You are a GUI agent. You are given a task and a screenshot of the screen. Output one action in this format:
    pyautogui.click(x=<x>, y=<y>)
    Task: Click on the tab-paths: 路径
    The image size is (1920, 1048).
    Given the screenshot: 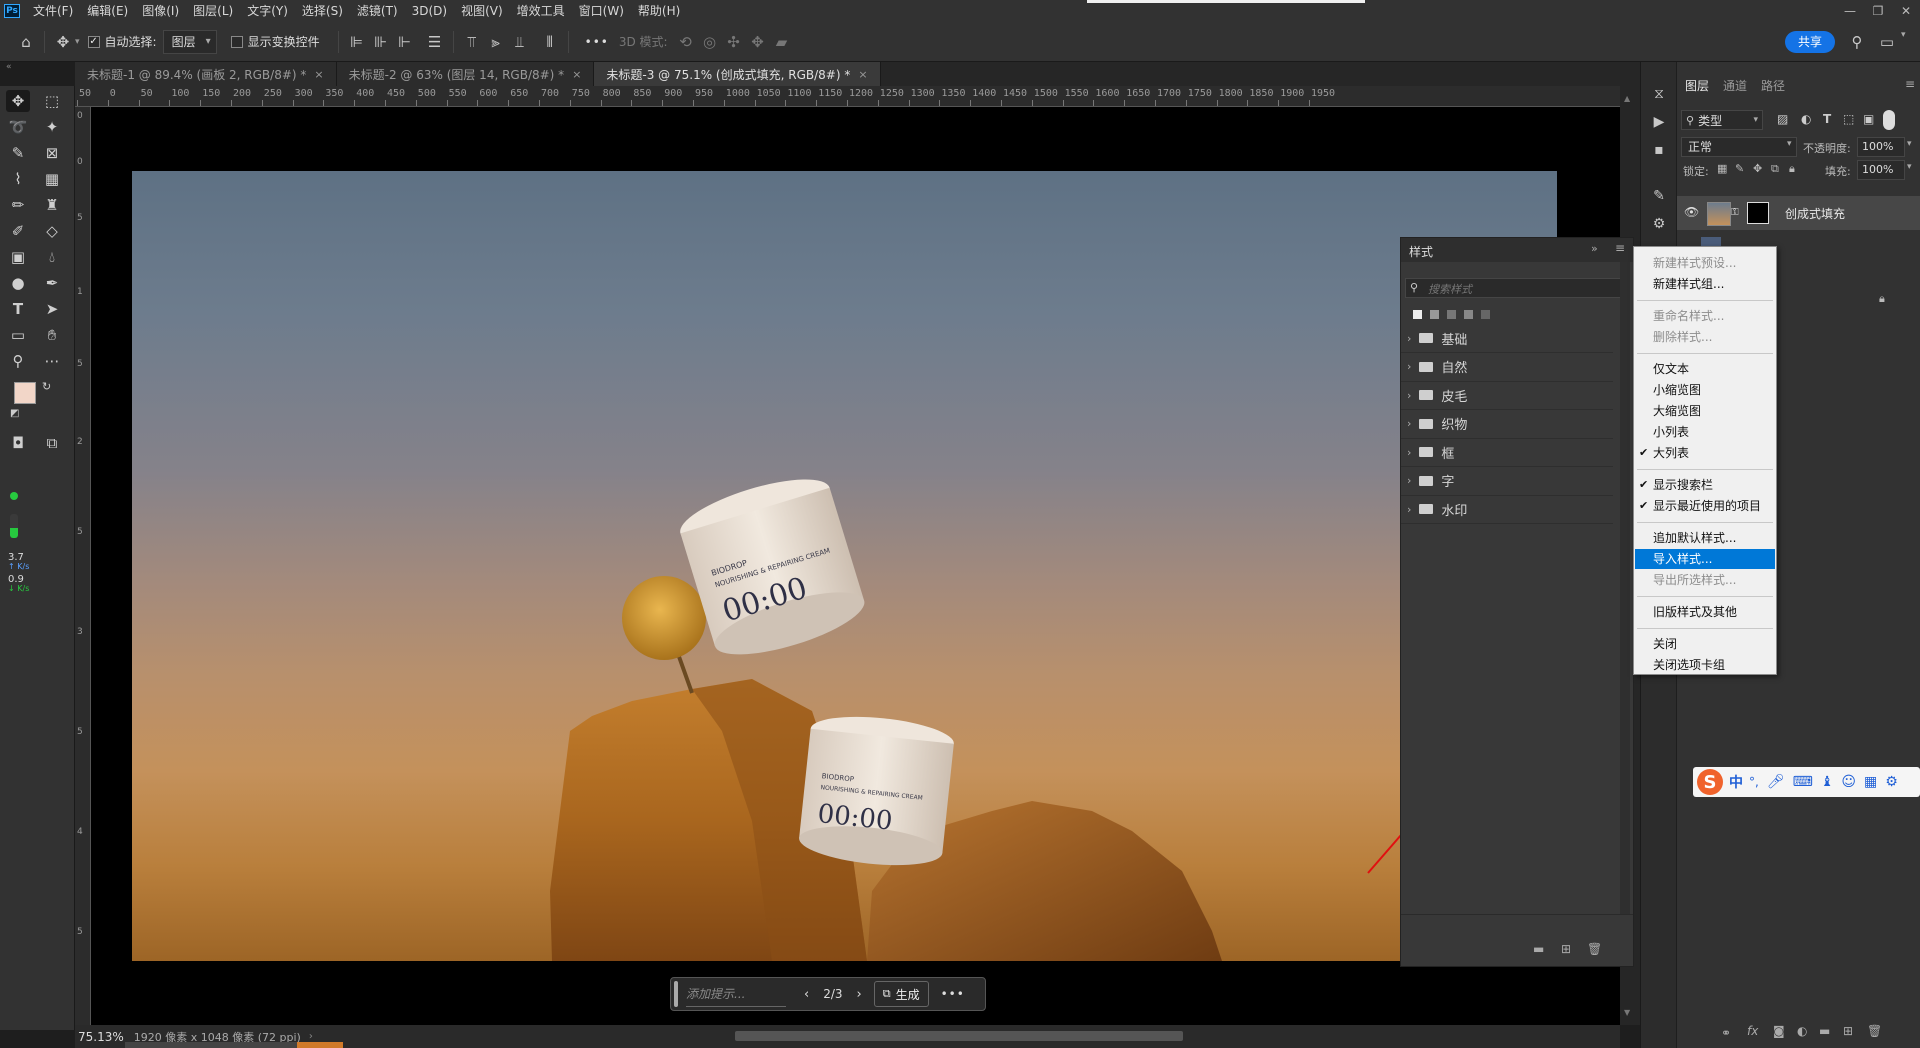 What is the action you would take?
    pyautogui.click(x=1773, y=85)
    